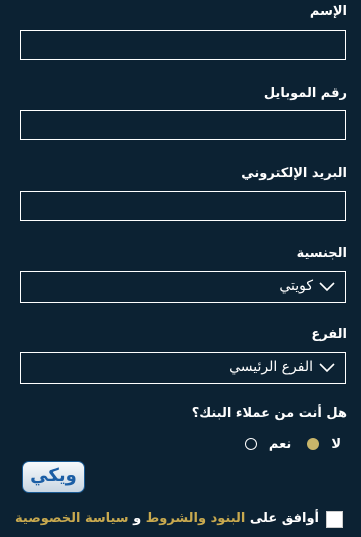  I want to click on nationality-label: الجنسية, so click(321, 253).